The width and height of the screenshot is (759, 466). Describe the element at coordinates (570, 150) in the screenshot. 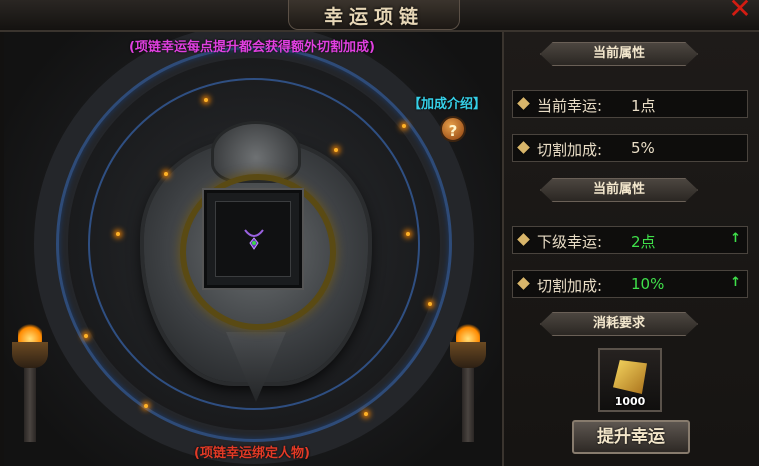

I see `current-cut-label: 切割加成:` at that location.